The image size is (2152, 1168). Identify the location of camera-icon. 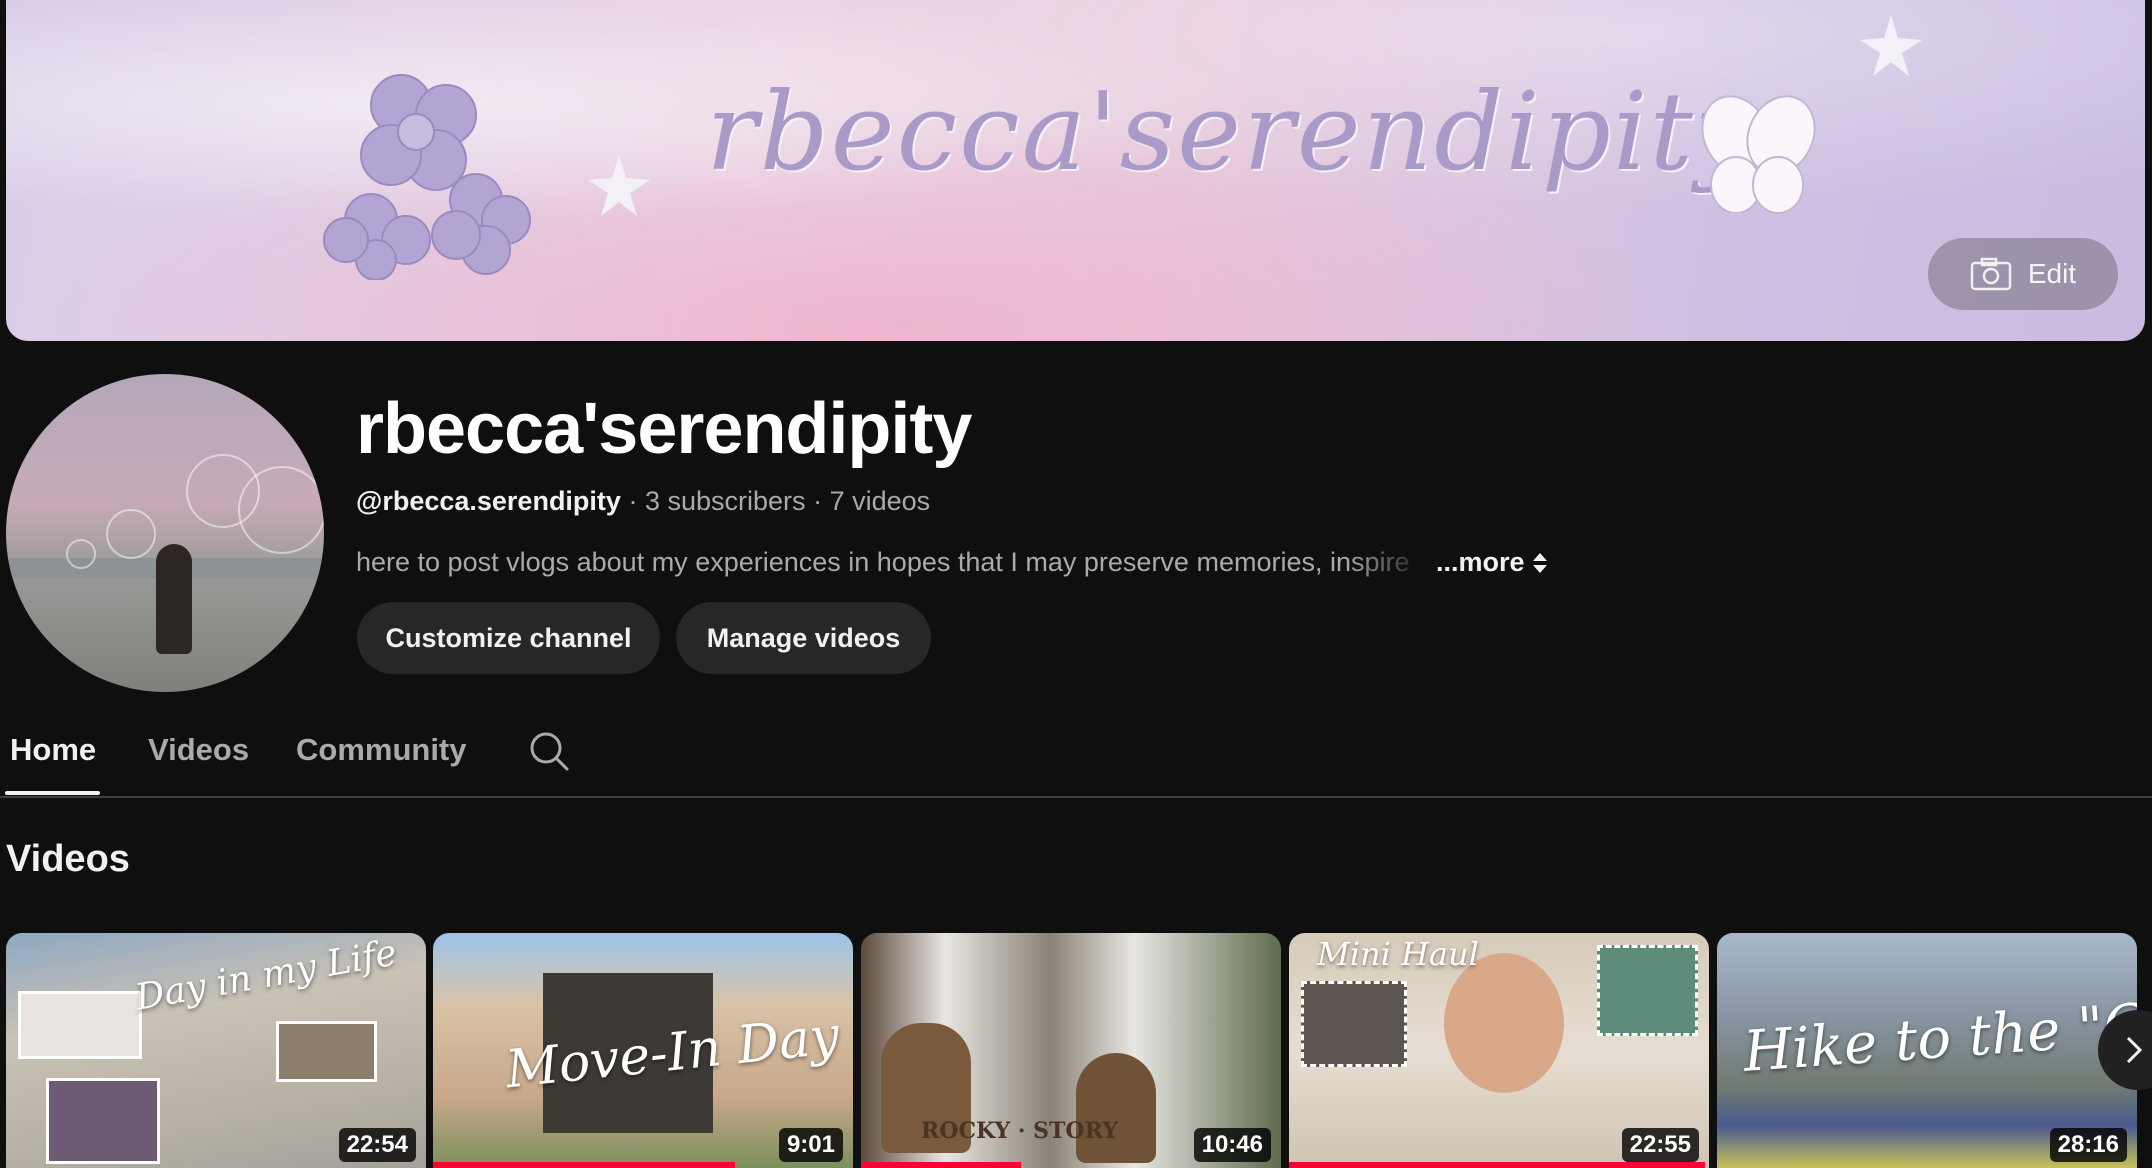
(1991, 274).